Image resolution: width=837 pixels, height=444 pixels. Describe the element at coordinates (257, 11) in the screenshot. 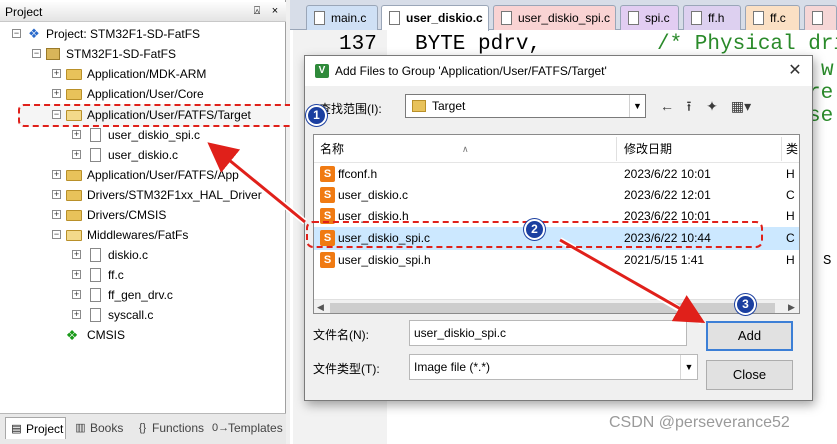

I see `pin-icon: ⍓` at that location.